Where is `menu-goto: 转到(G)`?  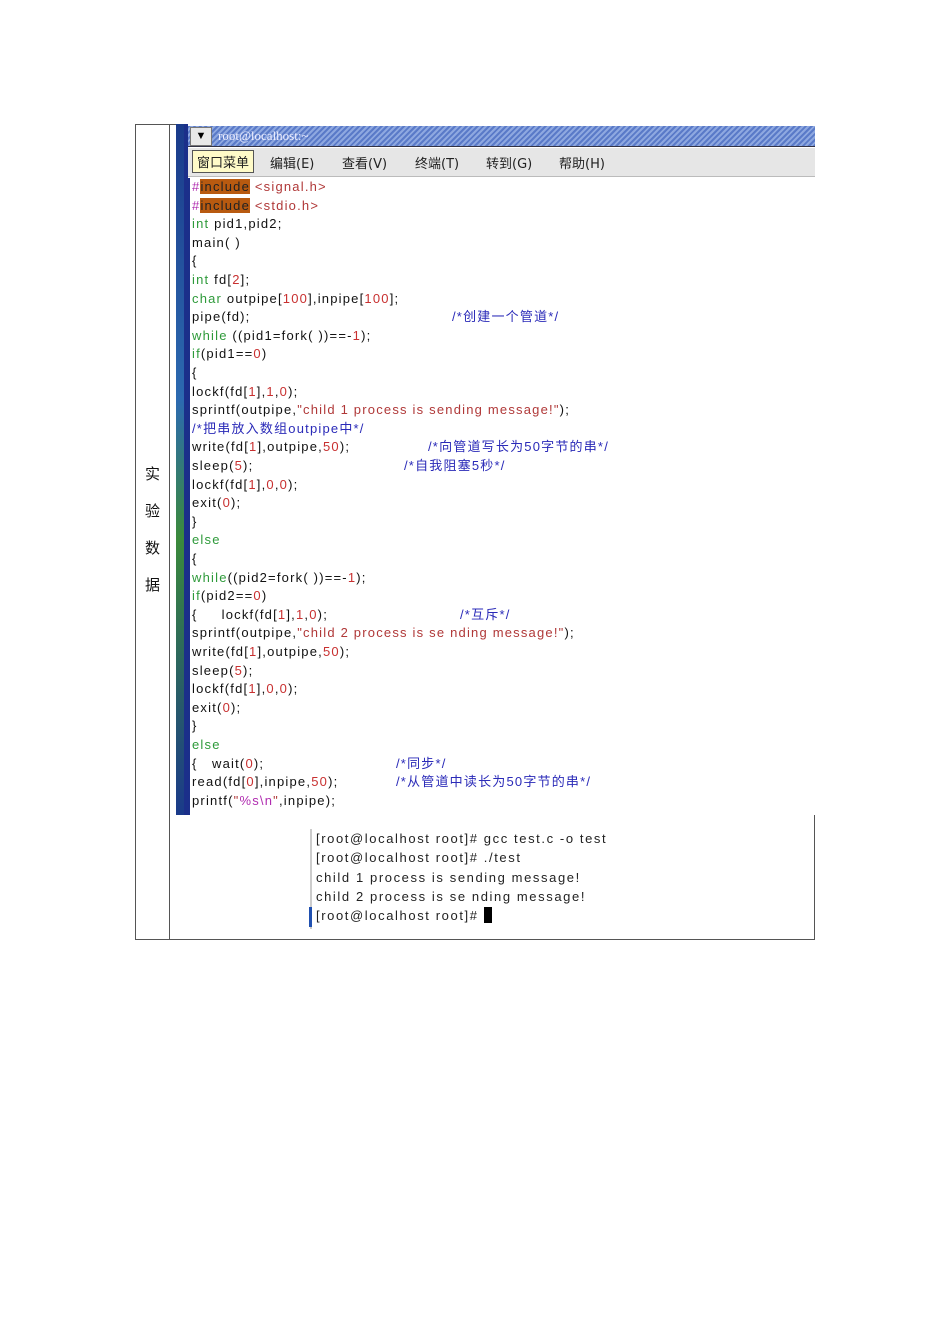
menu-goto: 转到(G) is located at coordinates (509, 162).